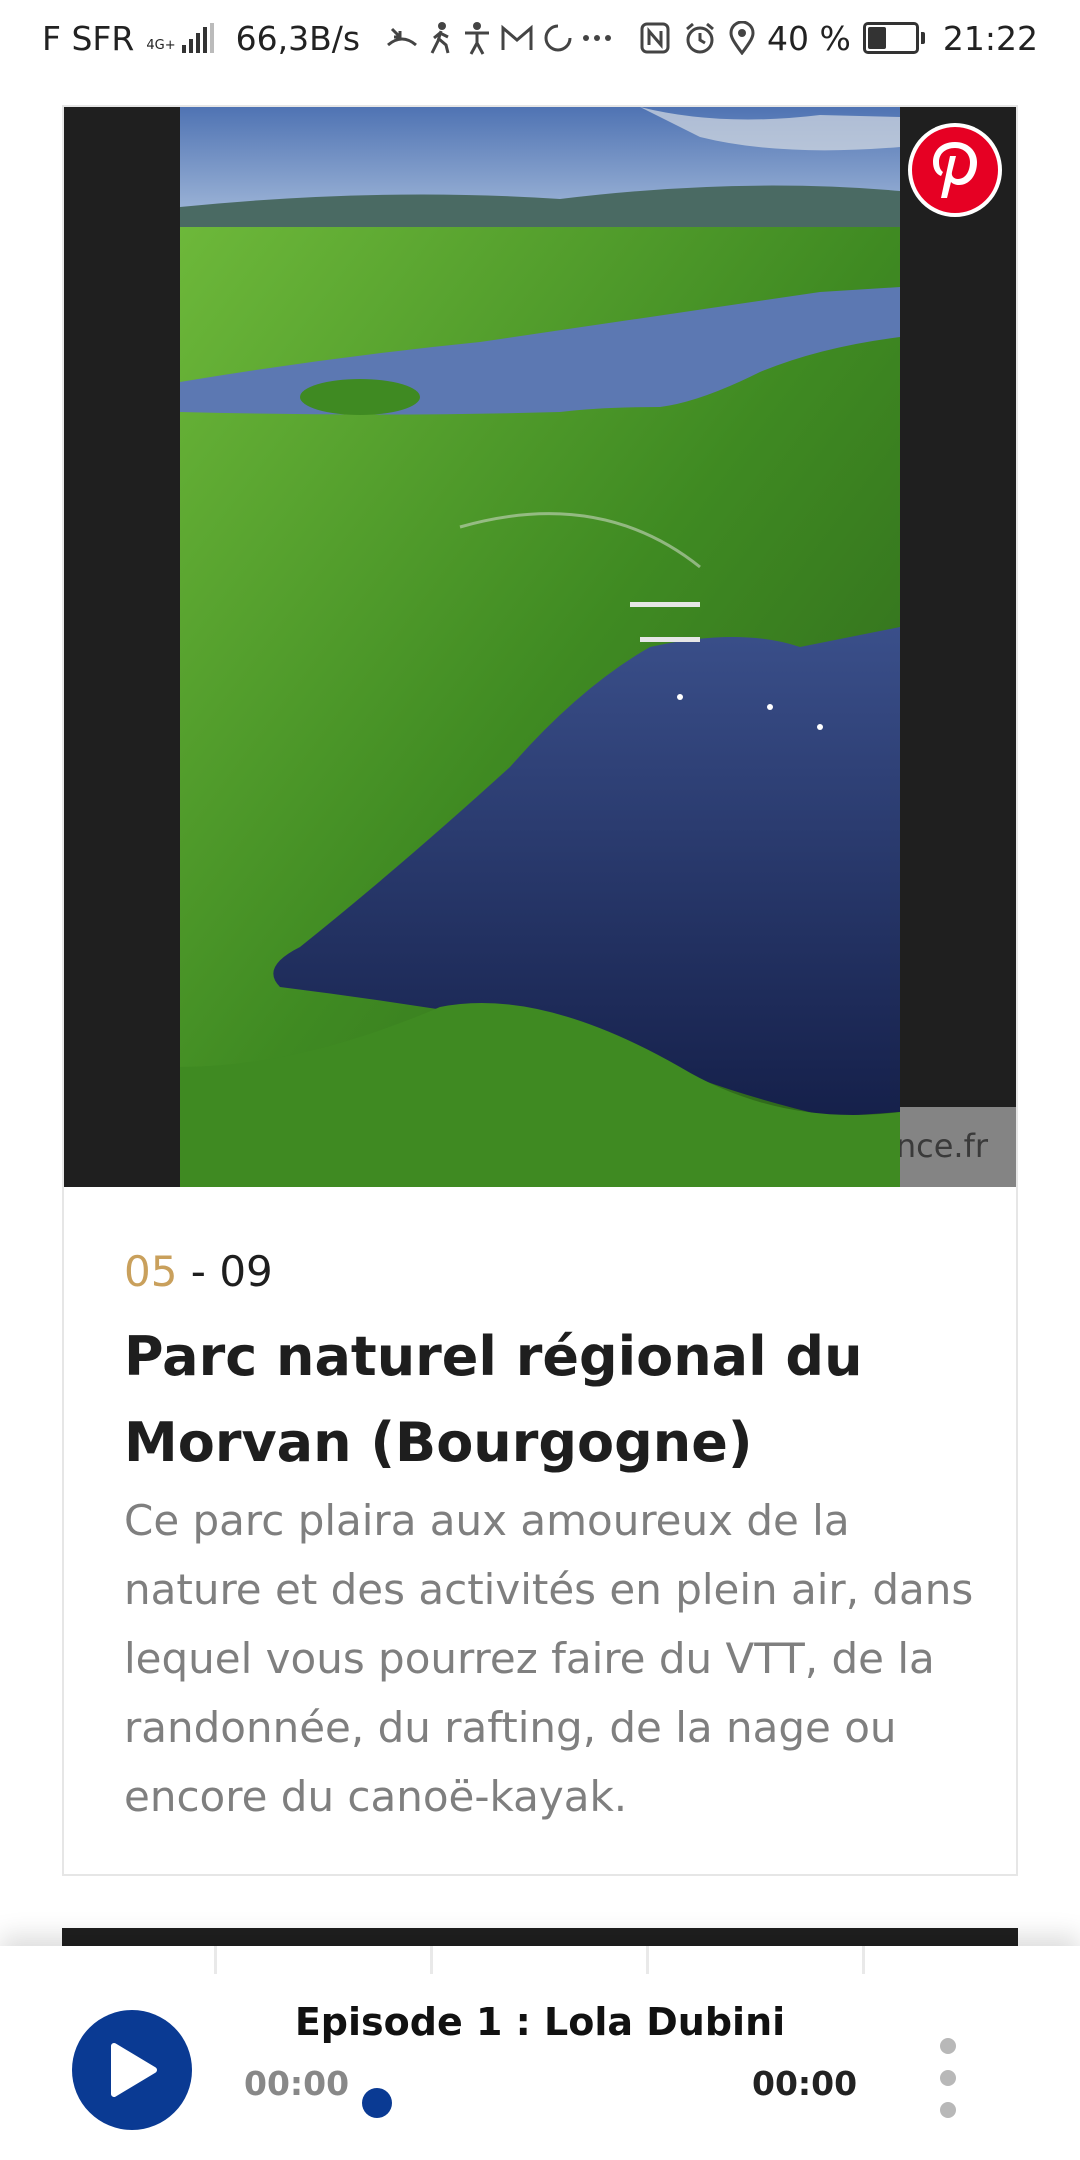 The width and height of the screenshot is (1080, 2160). I want to click on slide-counter-current: 05, so click(151, 1271).